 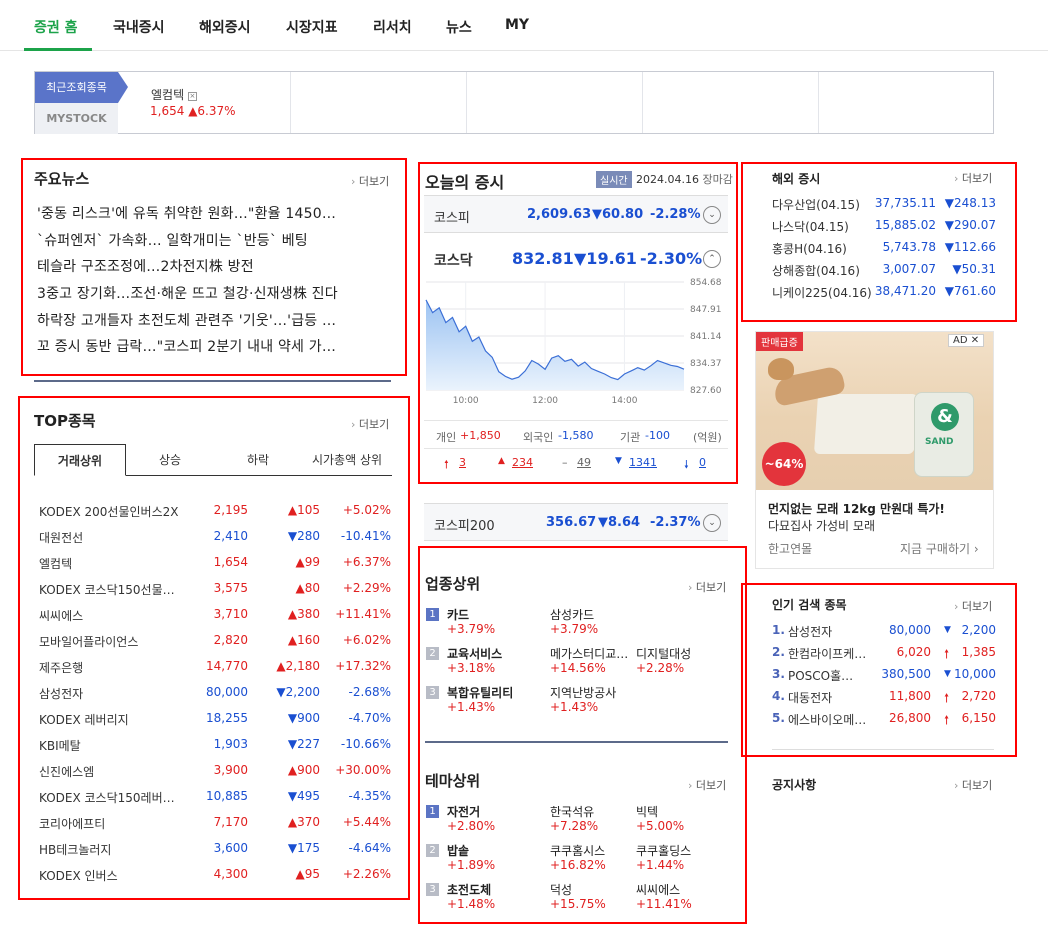 What do you see at coordinates (884, 294) in the screenshot?
I see `overseas-row: 니케이225(04.16) 38,471.20 ▼761.60` at bounding box center [884, 294].